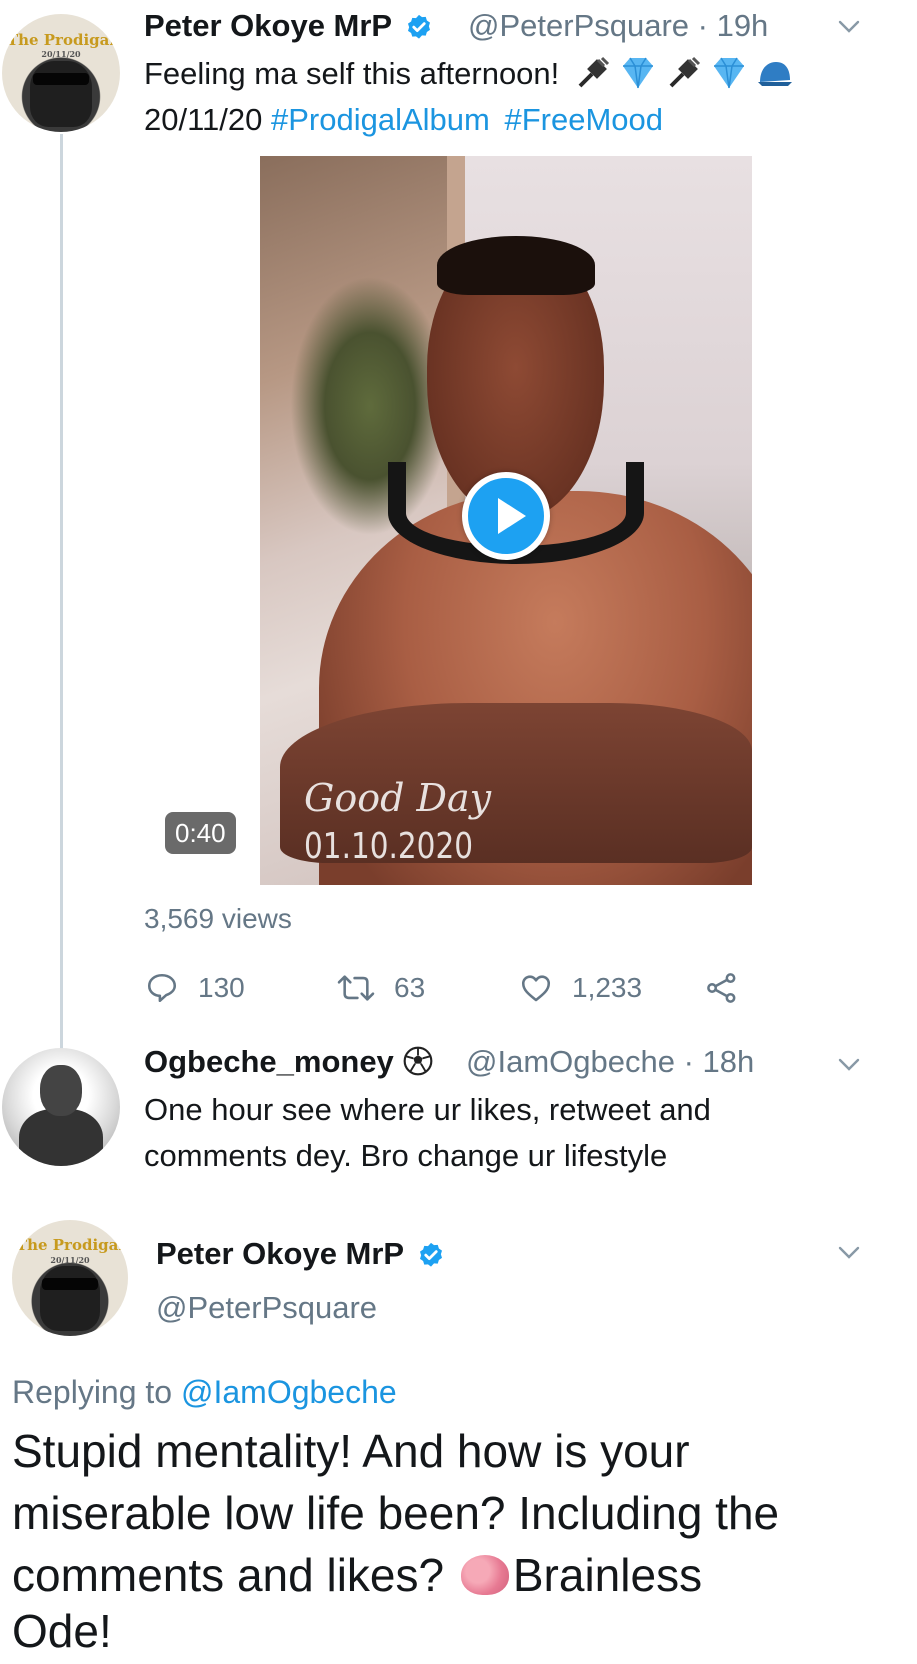 Image resolution: width=917 pixels, height=1664 pixels. I want to click on view-count: 3,569 views, so click(218, 918).